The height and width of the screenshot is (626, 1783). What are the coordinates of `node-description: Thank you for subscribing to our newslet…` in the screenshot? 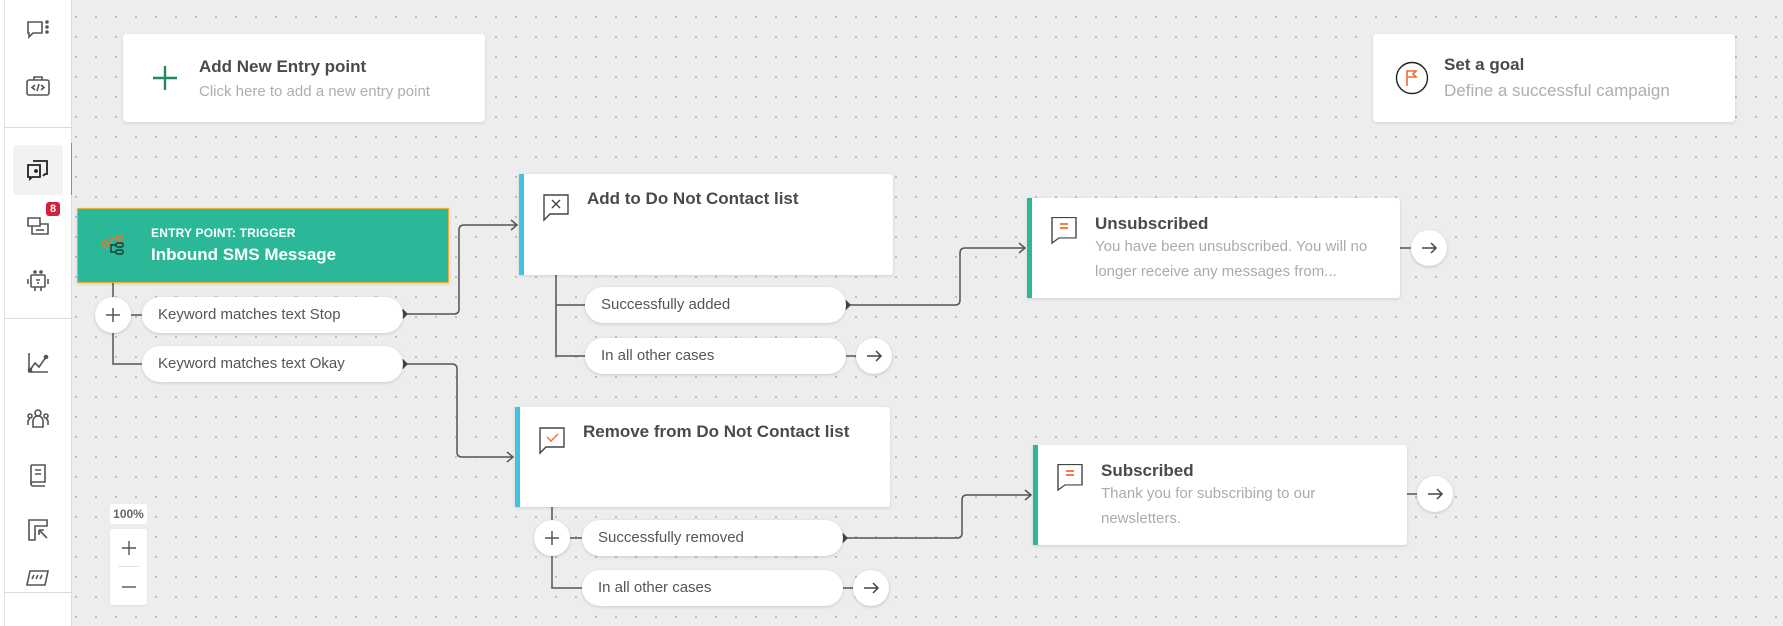 It's located at (1208, 506).